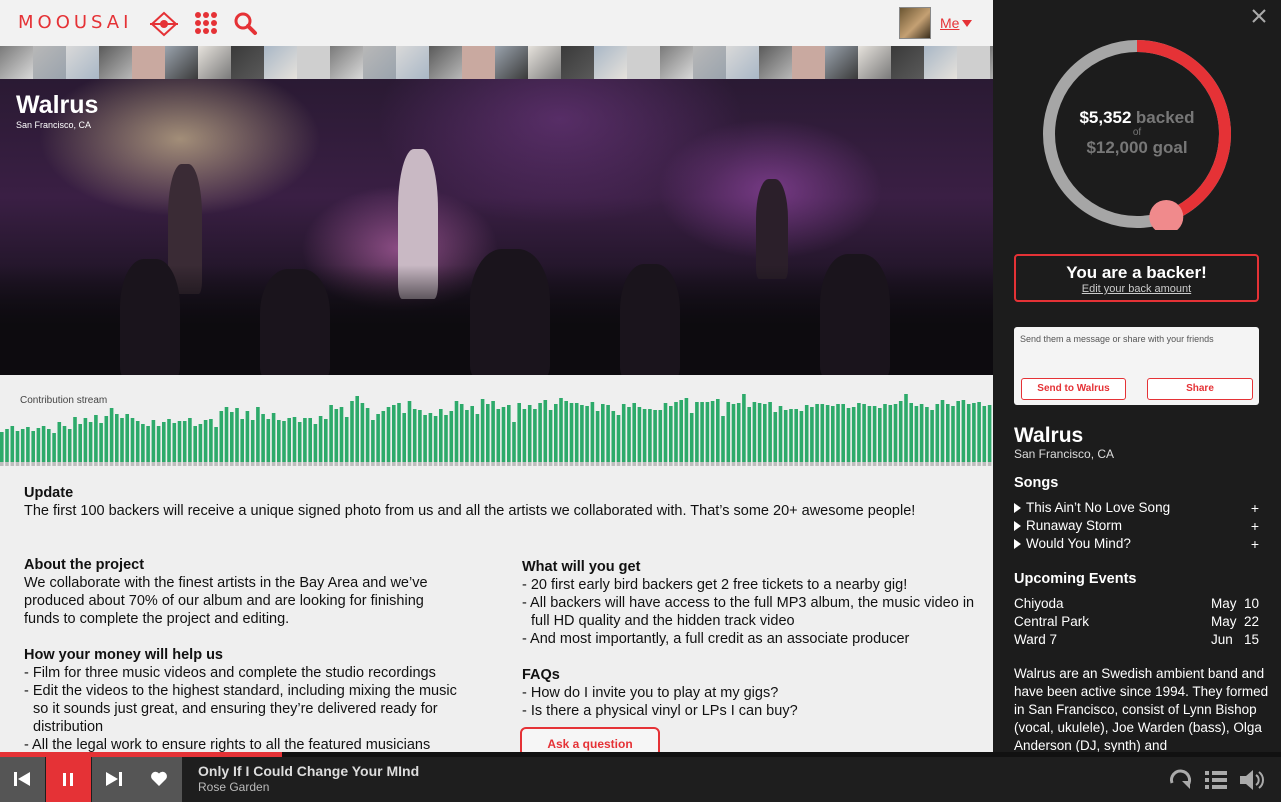  Describe the element at coordinates (590, 739) in the screenshot. I see `ask-question-button: Ask a question` at that location.